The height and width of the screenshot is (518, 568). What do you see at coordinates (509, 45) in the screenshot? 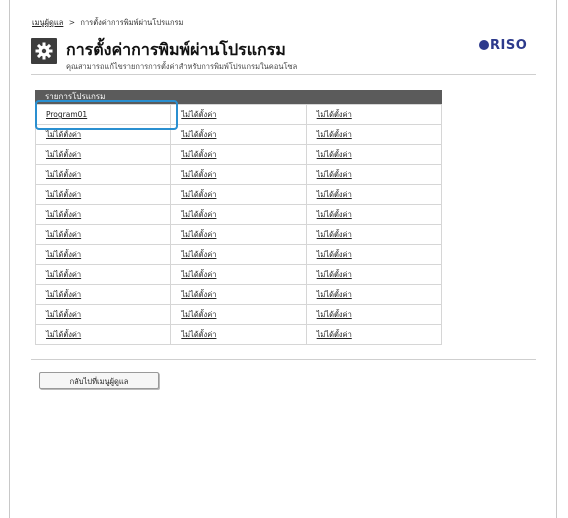
I see `riso-logo-text: RISO` at bounding box center [509, 45].